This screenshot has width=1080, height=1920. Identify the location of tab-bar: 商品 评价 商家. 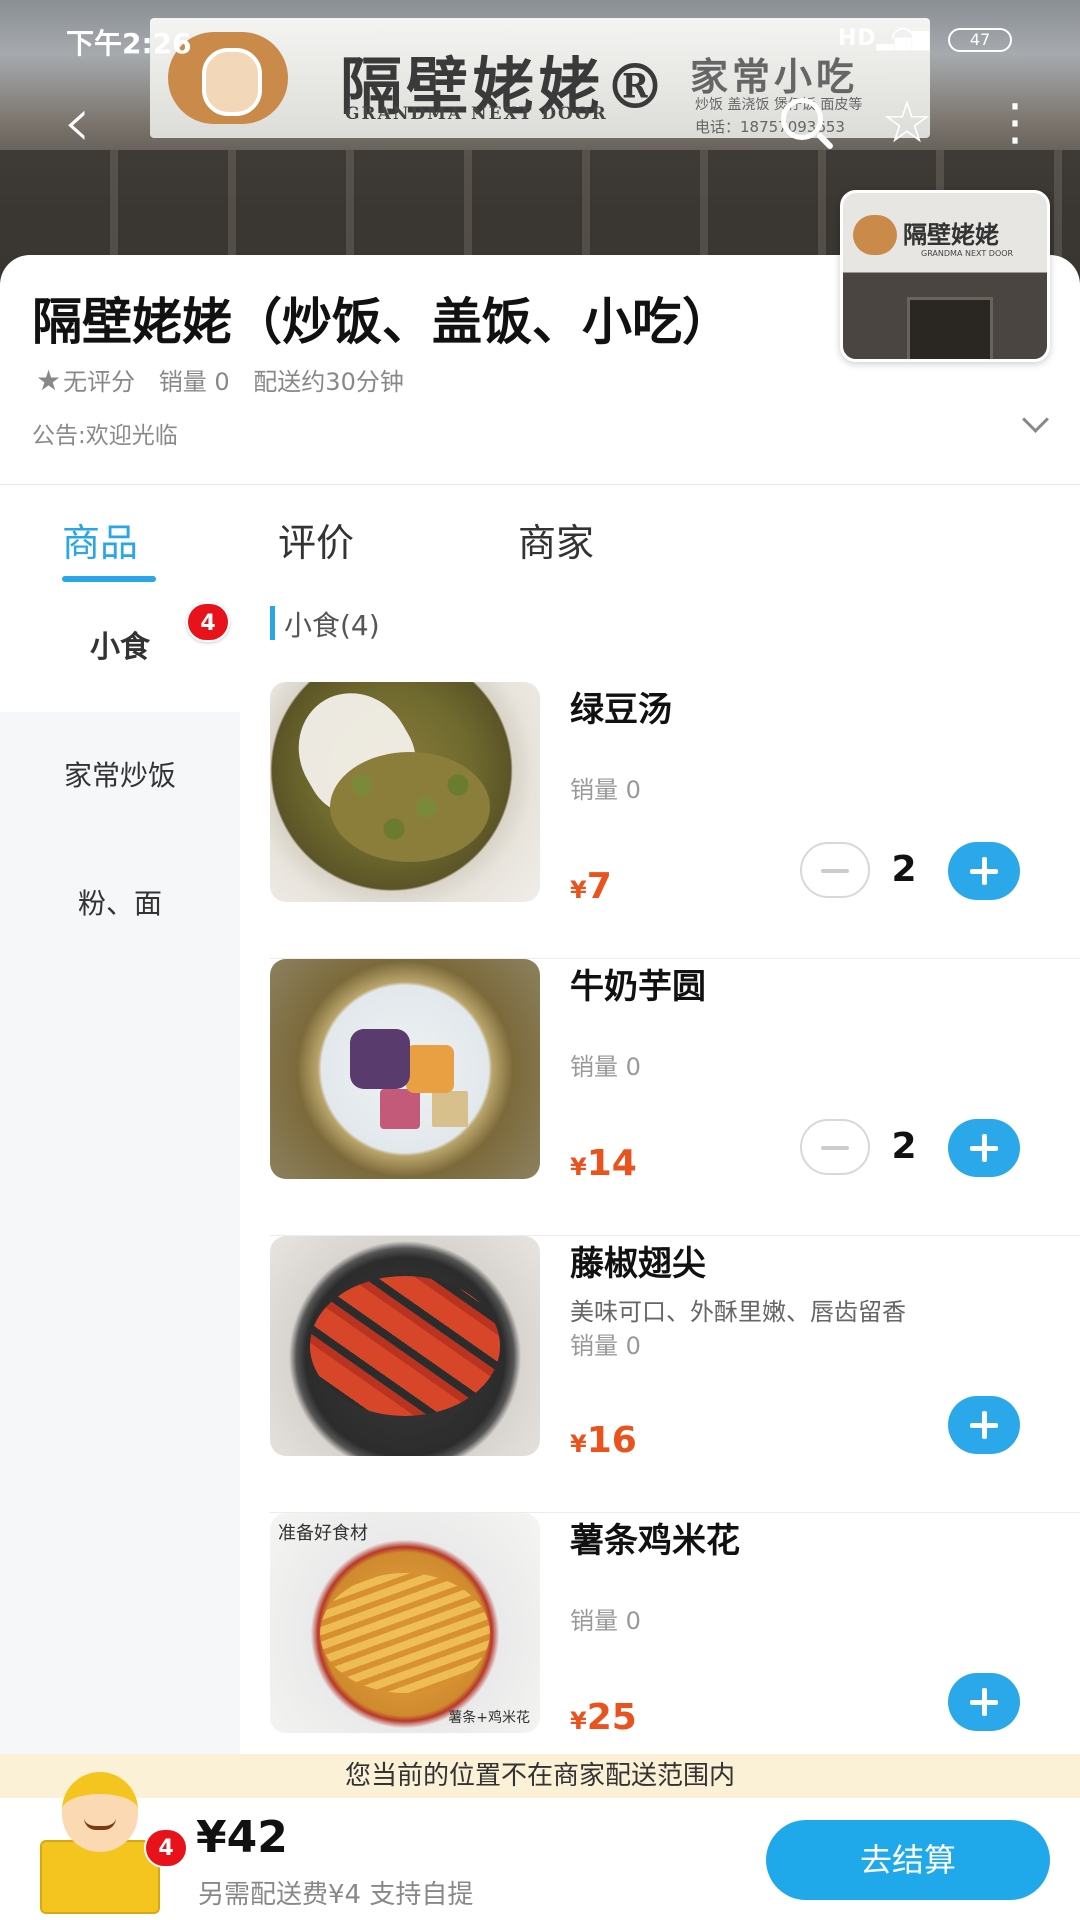
(540, 541).